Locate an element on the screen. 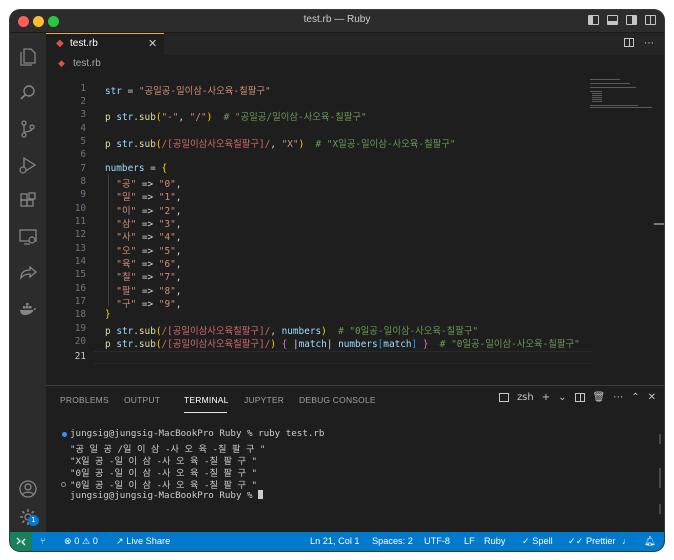  code-line: "구" => "9", is located at coordinates (149, 304).